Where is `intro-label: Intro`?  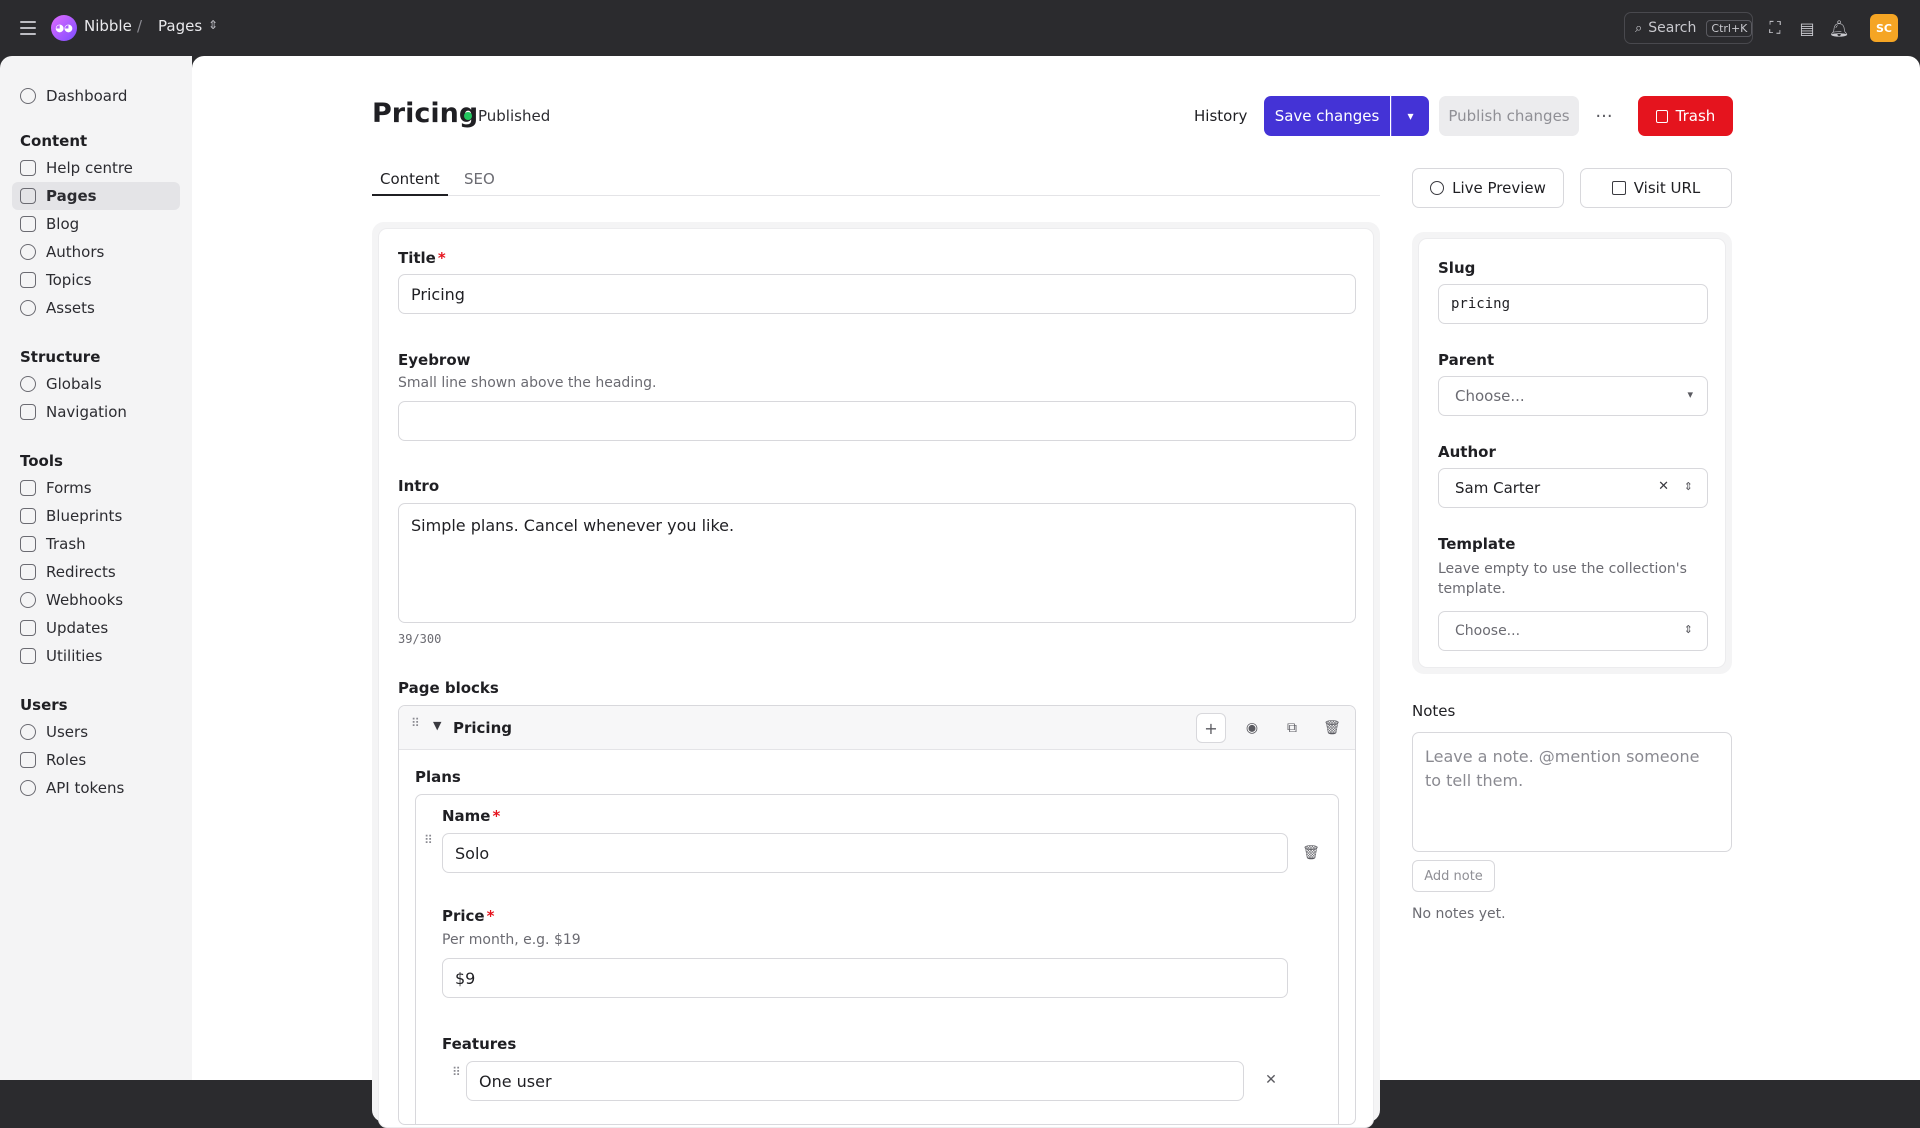 intro-label: Intro is located at coordinates (419, 486).